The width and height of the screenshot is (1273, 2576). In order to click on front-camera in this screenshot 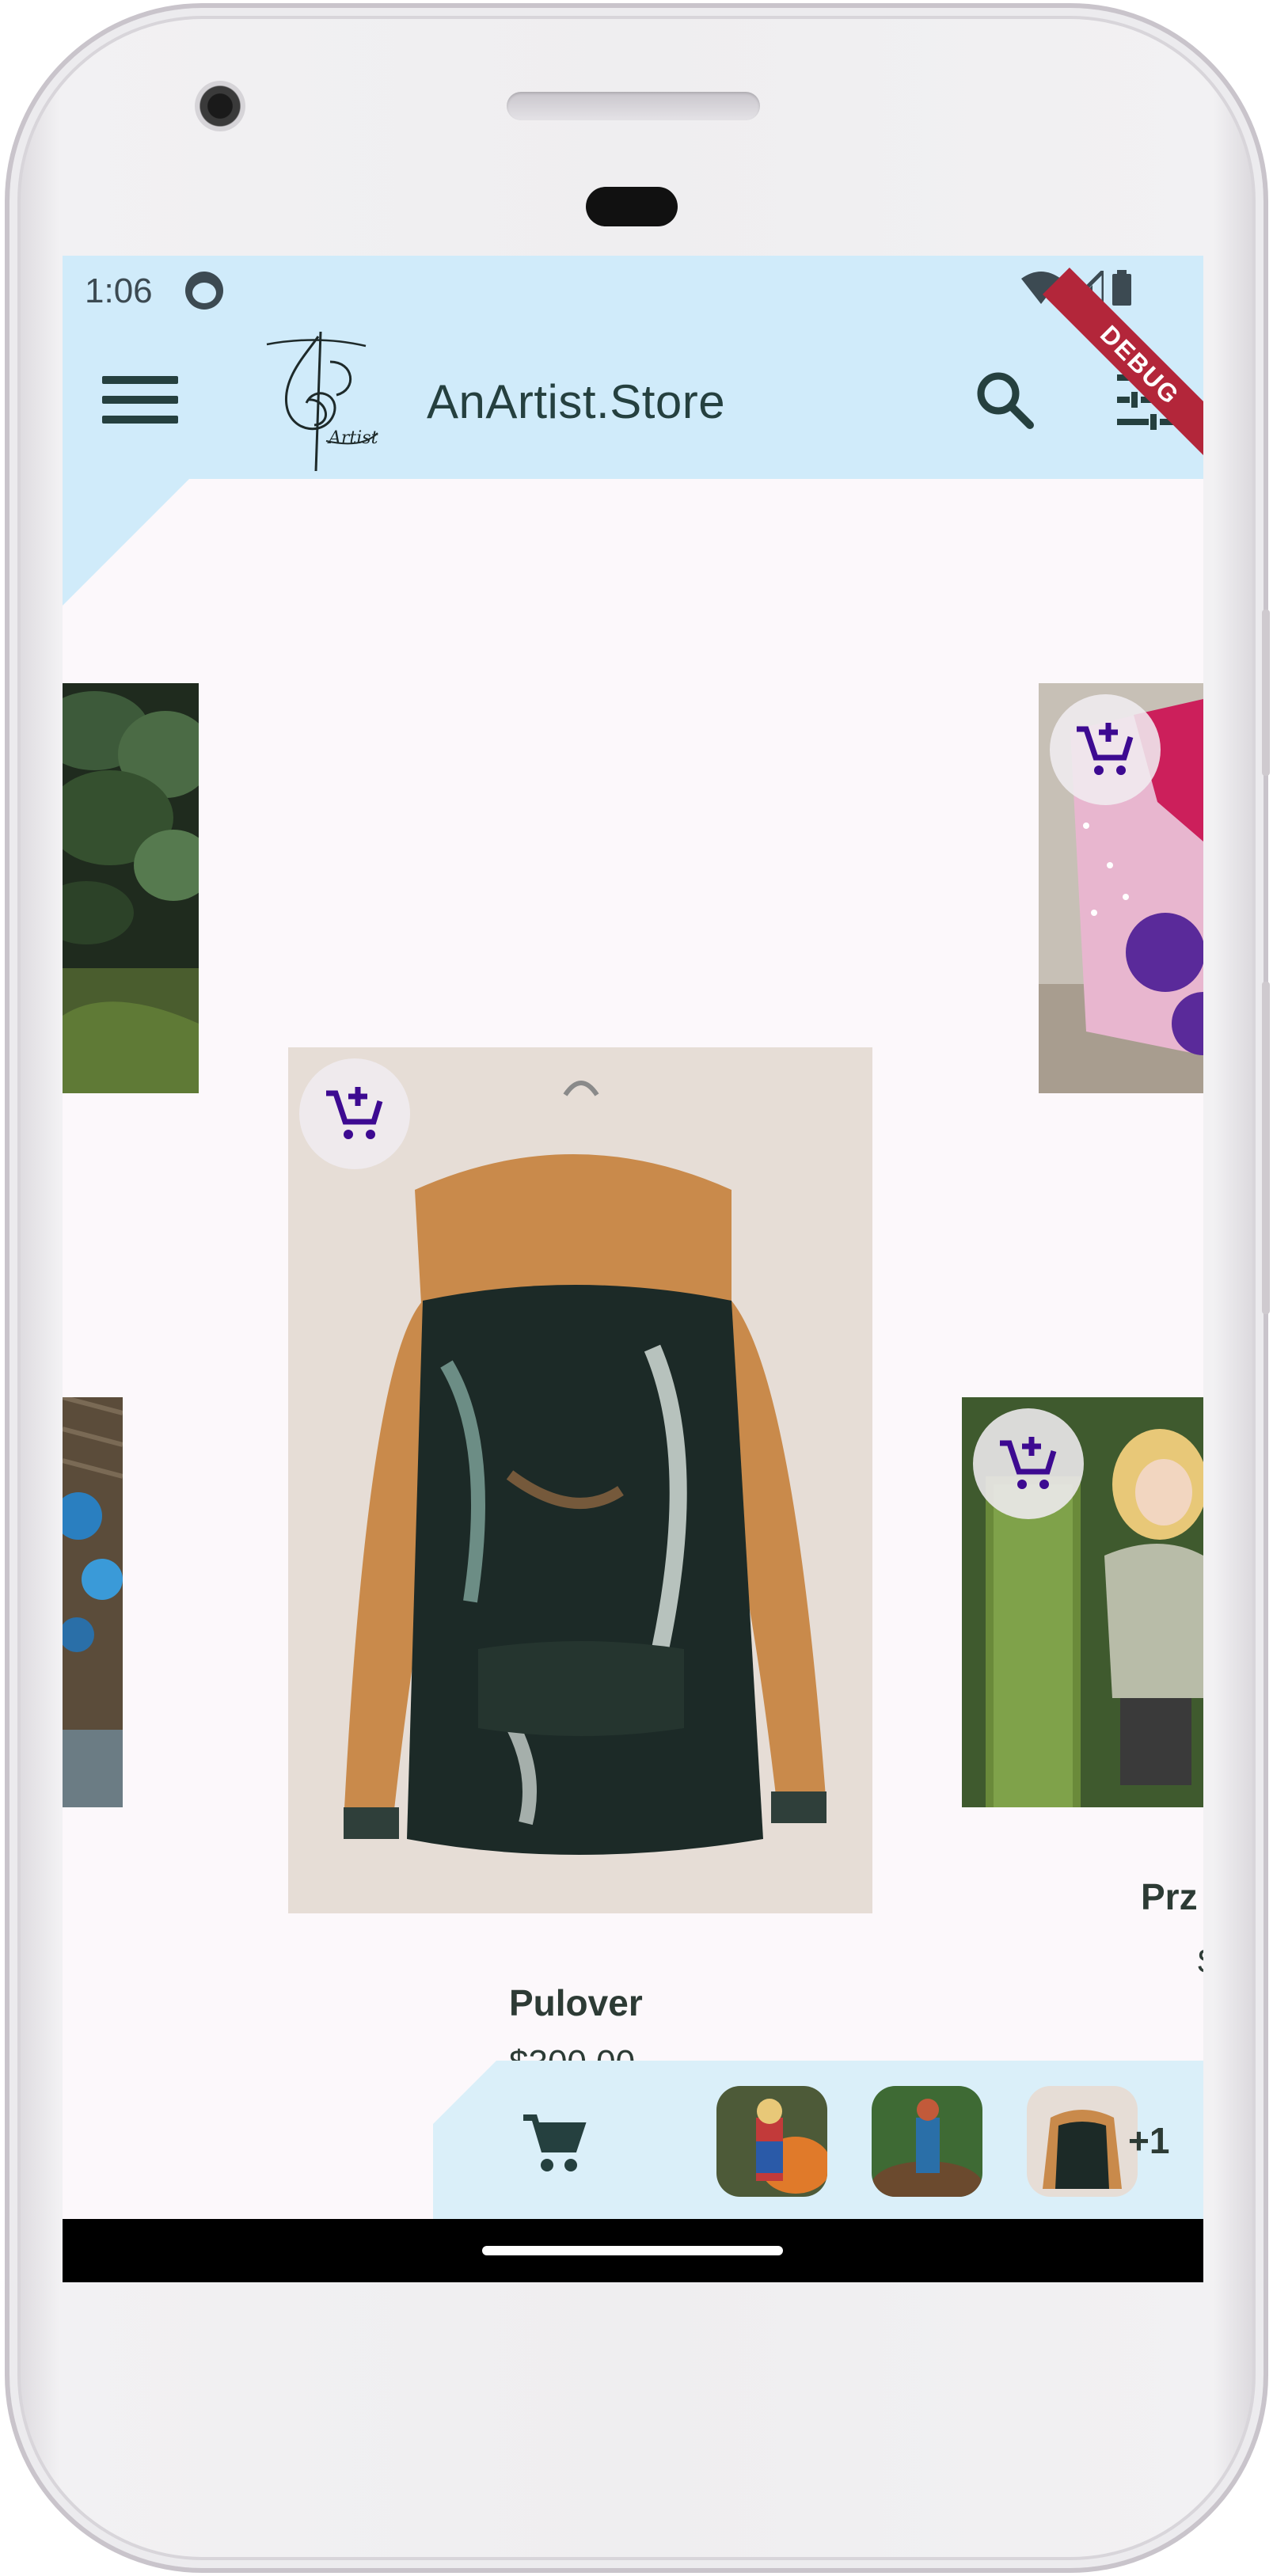, I will do `click(220, 106)`.